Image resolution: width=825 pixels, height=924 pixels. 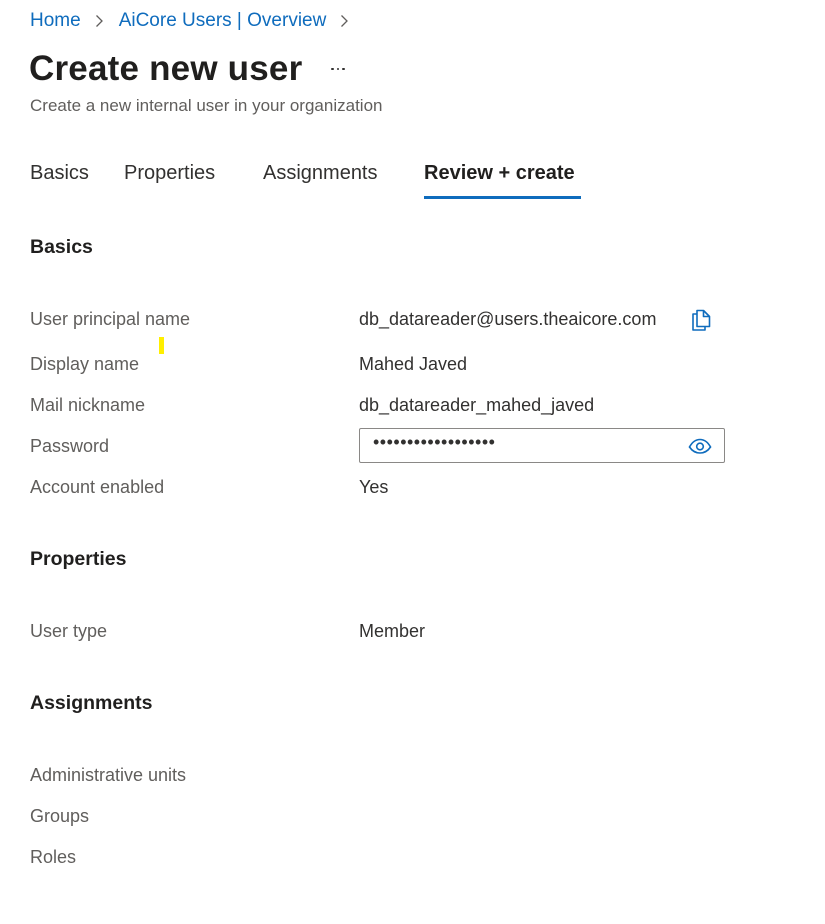 I want to click on page-title: Create new user, so click(x=166, y=68).